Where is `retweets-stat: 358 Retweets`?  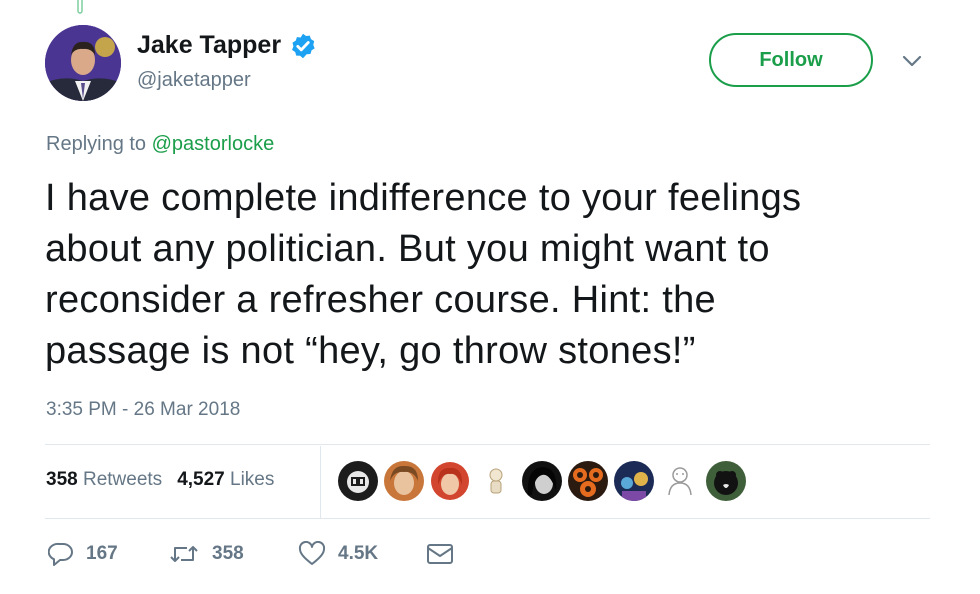 retweets-stat: 358 Retweets is located at coordinates (104, 480).